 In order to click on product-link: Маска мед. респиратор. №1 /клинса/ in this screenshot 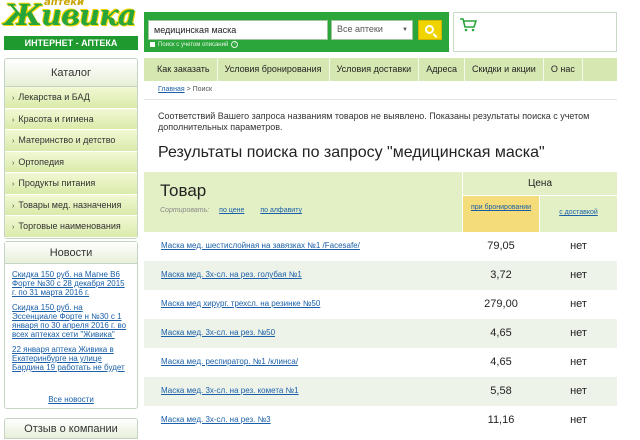, I will do `click(229, 361)`.